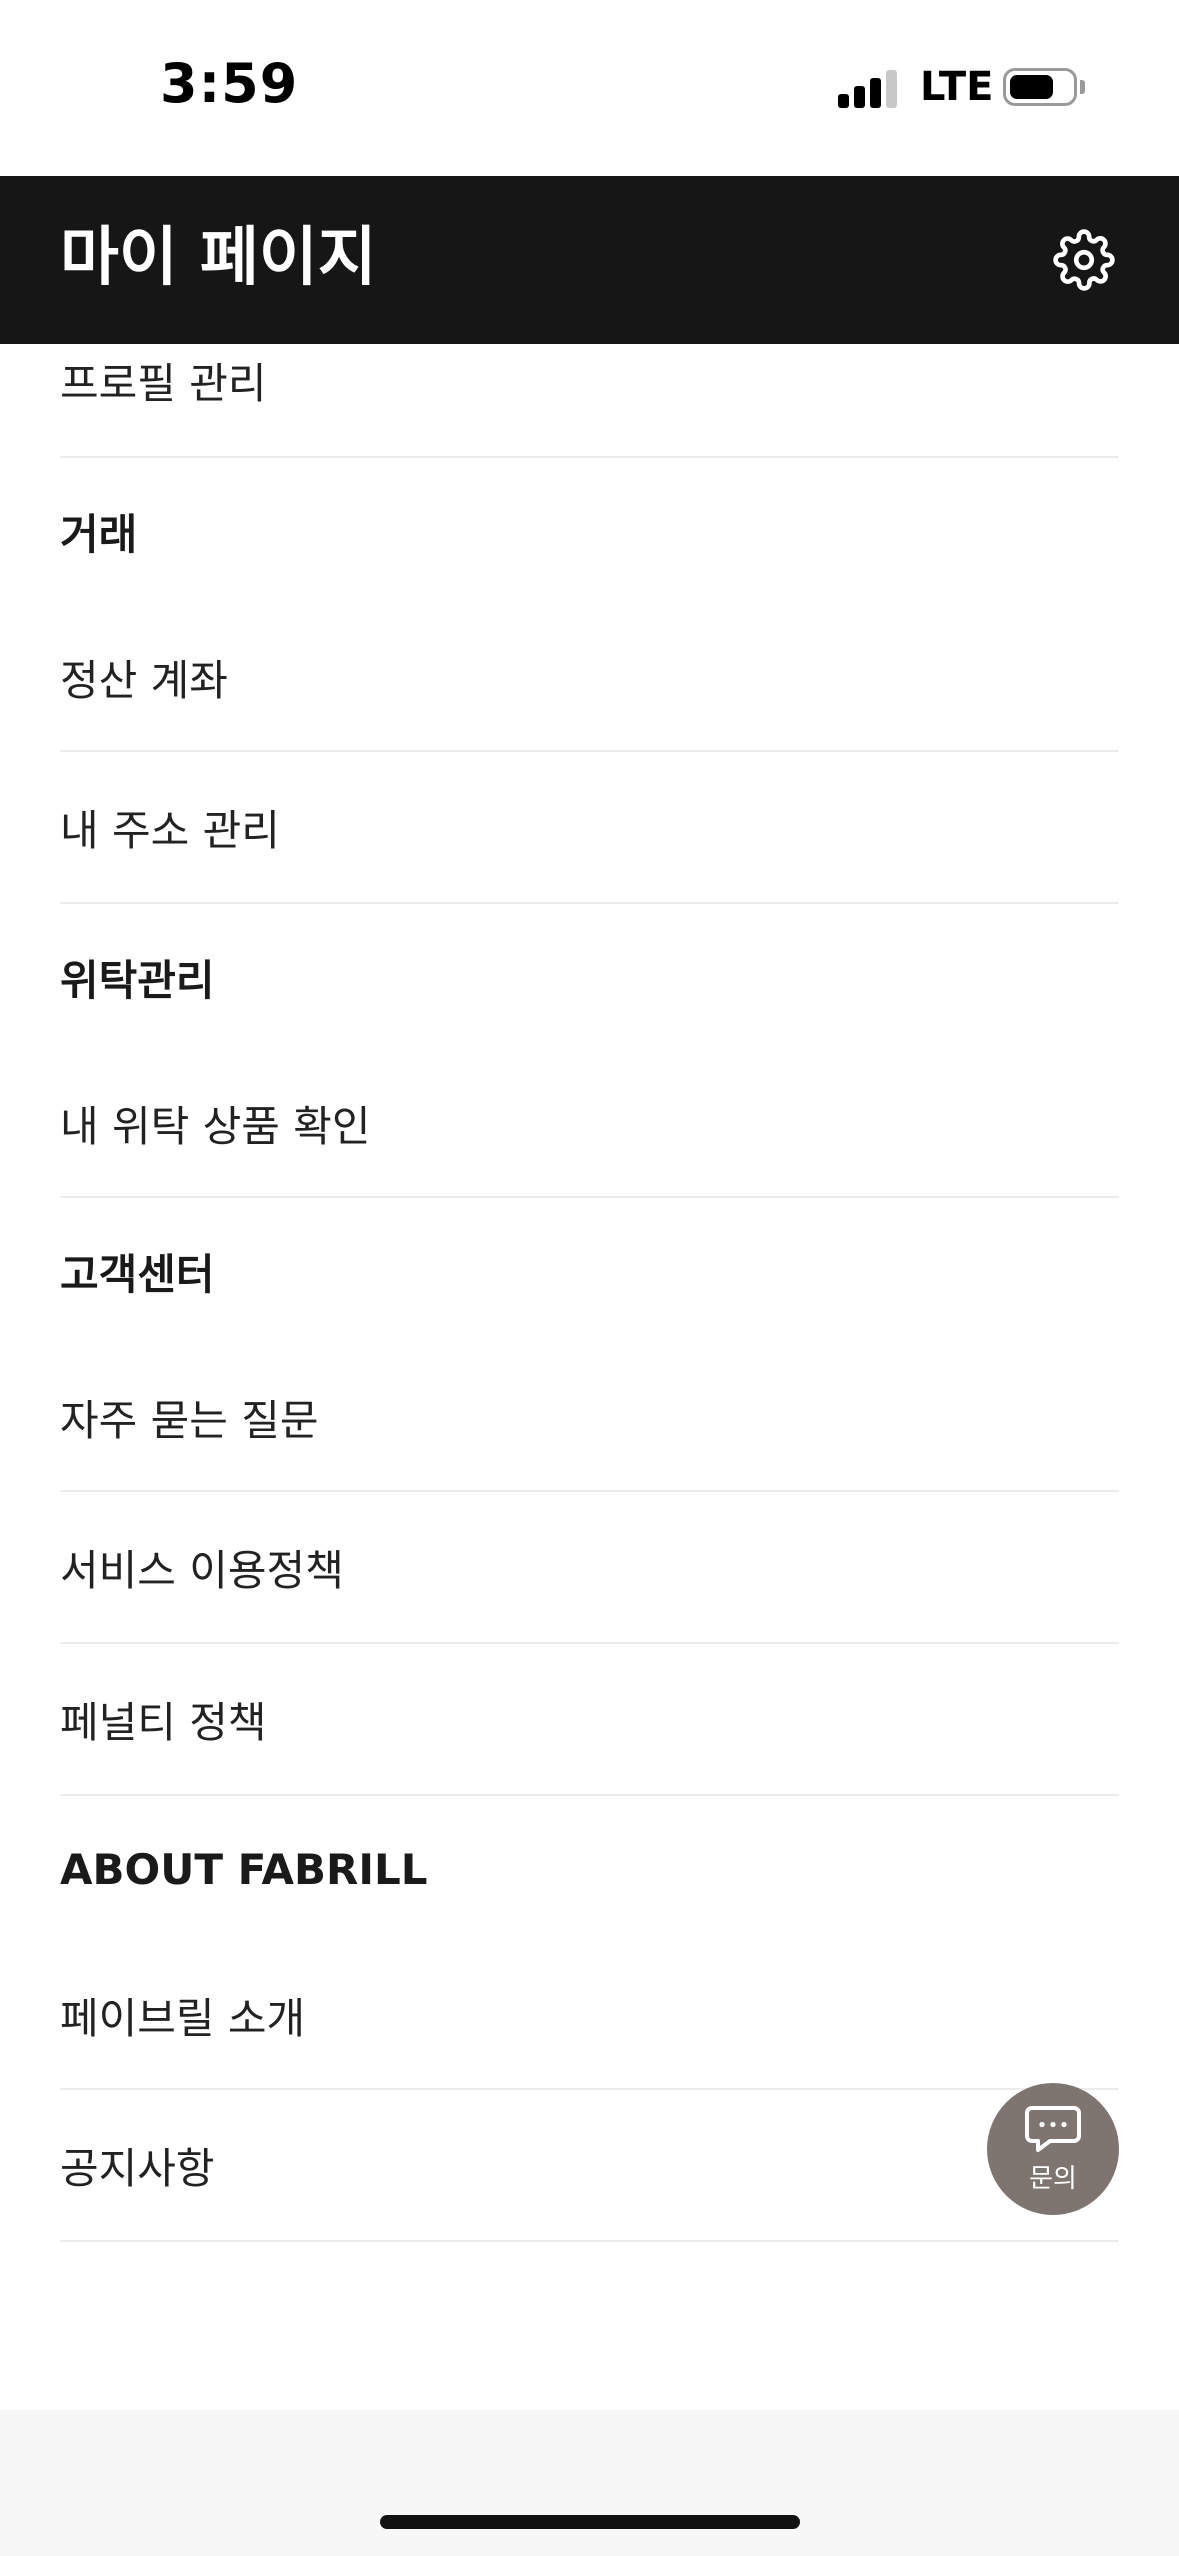 The image size is (1179, 2556). Describe the element at coordinates (137, 980) in the screenshot. I see `section-title-consignment: 위탁관리` at that location.